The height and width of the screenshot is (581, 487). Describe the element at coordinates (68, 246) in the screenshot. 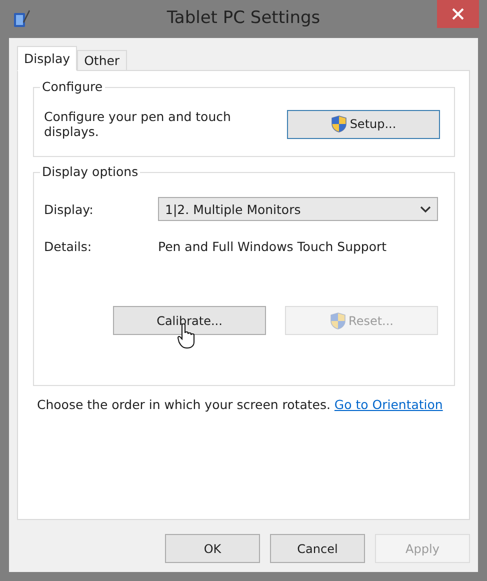

I see `field-label: Details:` at that location.